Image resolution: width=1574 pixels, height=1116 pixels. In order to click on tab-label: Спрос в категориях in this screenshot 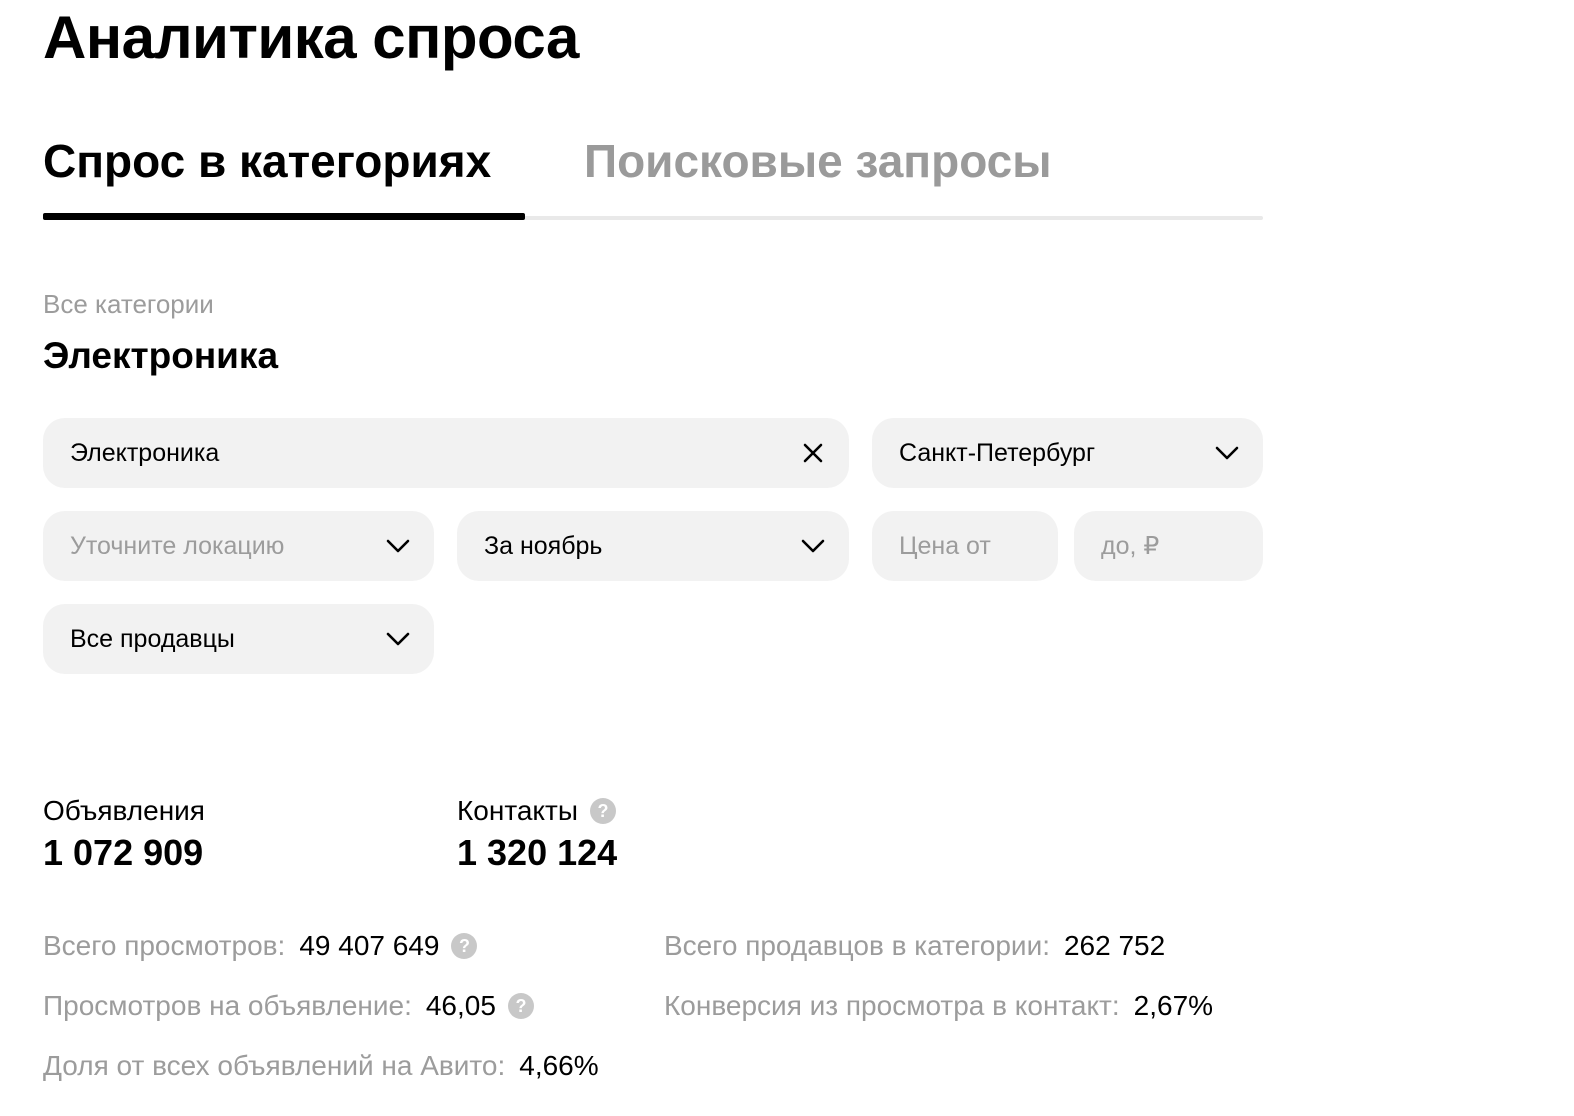, I will do `click(267, 161)`.